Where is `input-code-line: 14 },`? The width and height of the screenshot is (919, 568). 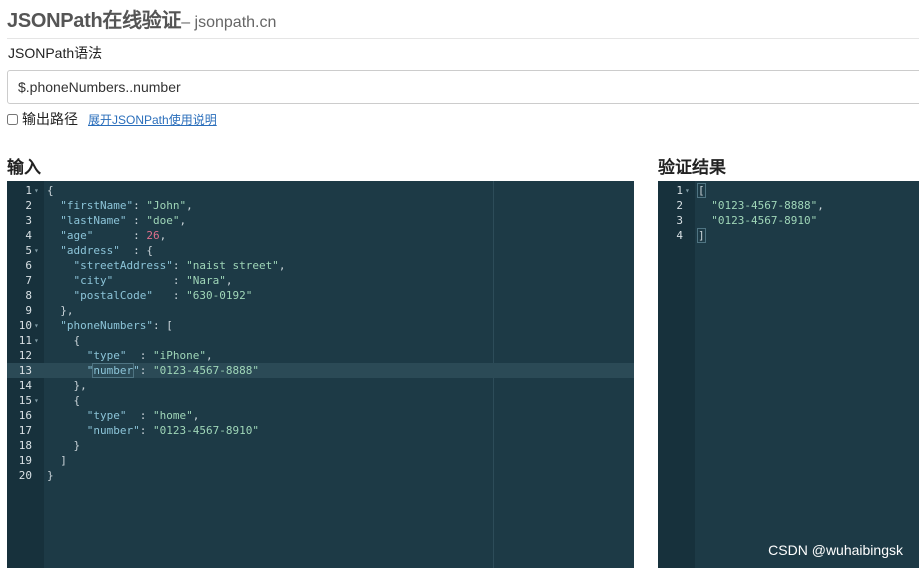
input-code-line: 14 }, is located at coordinates (320, 385).